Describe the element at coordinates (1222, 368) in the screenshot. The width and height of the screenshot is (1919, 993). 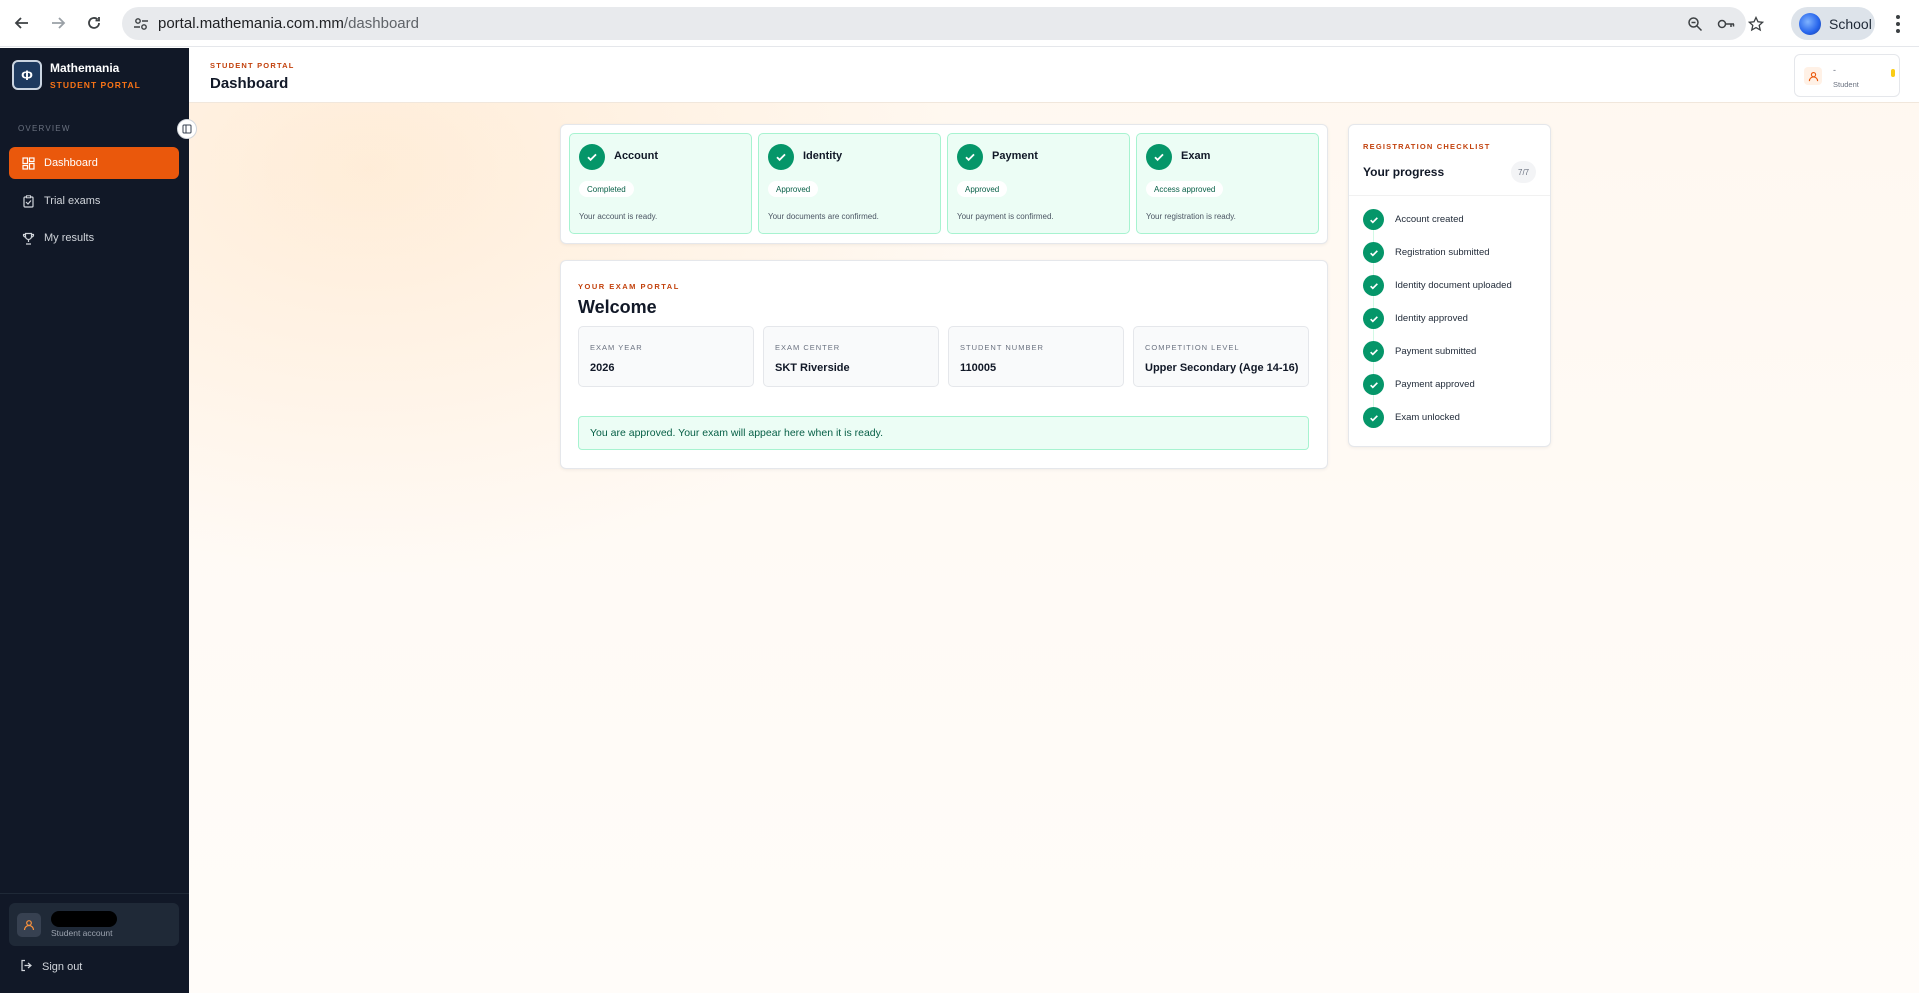
I see `info-value: Upper Secondary (Age 14-16)` at that location.